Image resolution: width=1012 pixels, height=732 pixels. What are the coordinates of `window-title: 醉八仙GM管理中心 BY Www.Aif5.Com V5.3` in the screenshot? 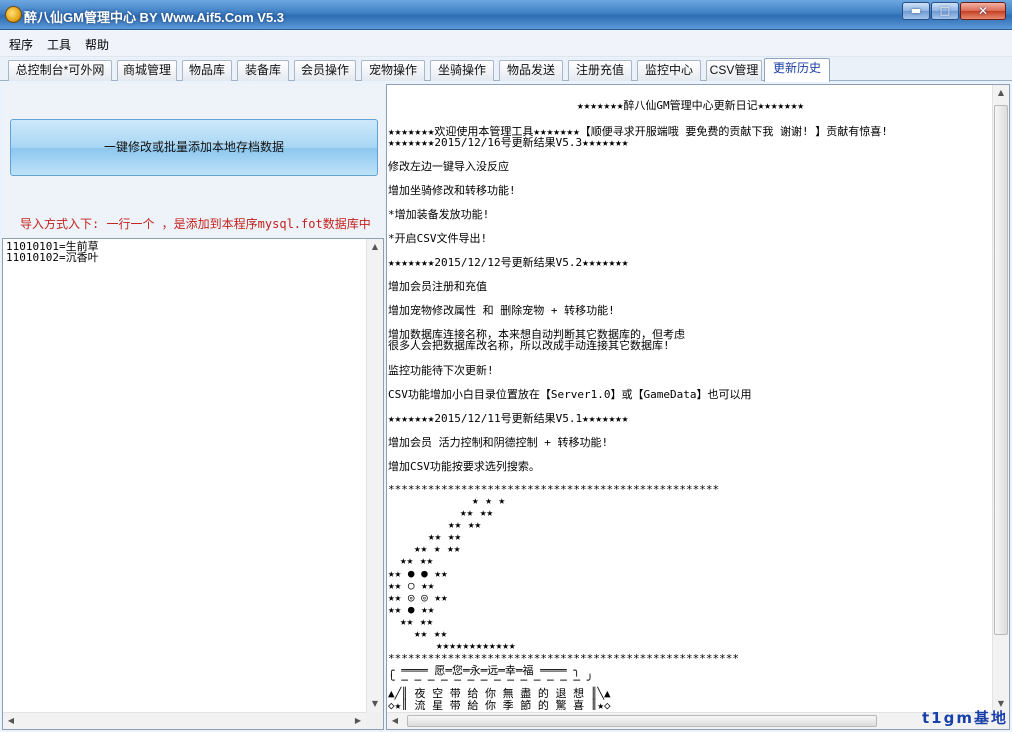 It's located at (154, 17).